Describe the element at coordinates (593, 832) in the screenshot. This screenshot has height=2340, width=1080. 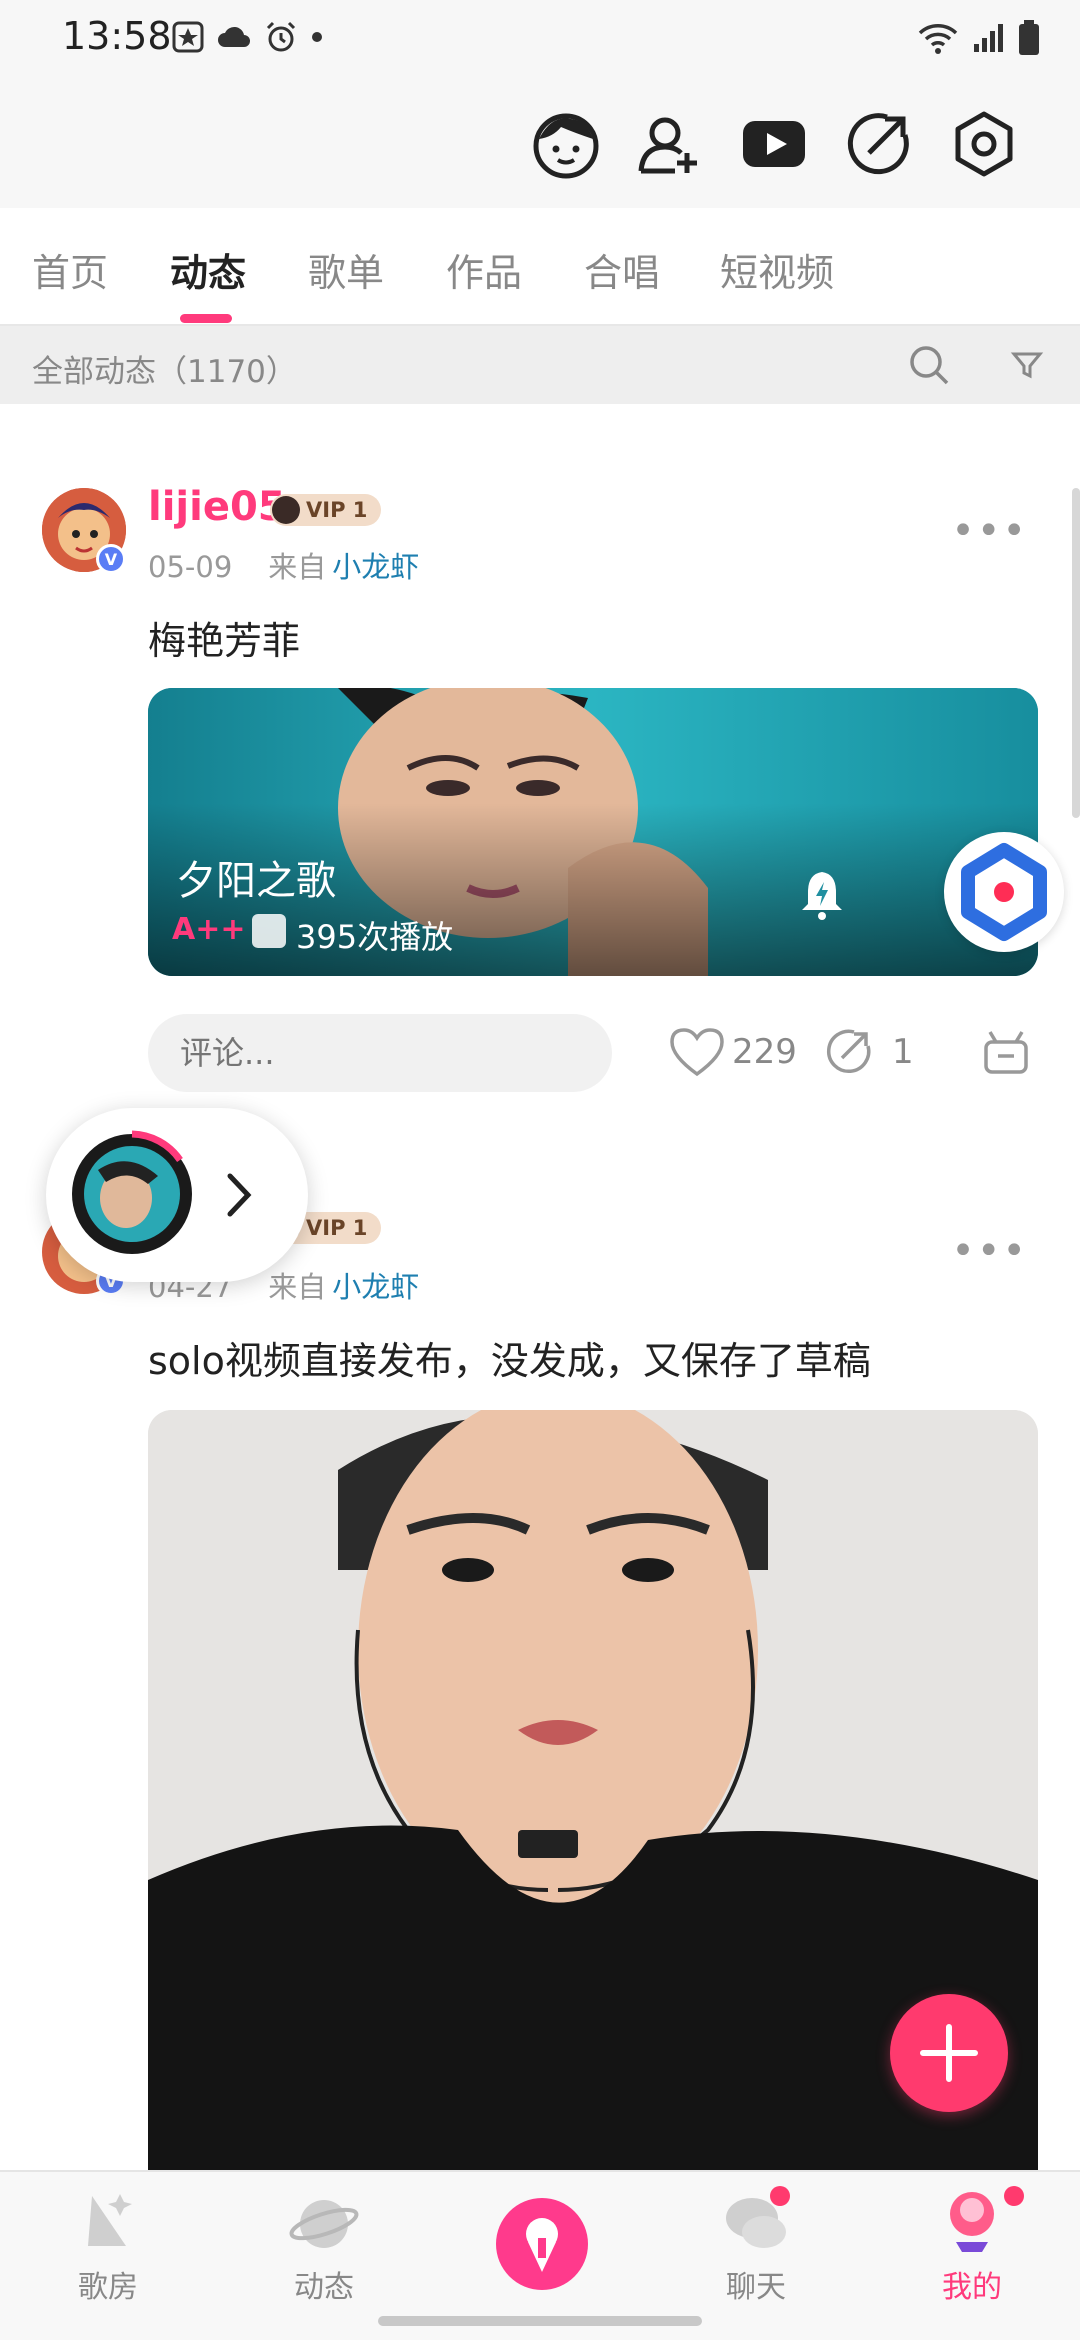
I see `song-card: 夕阳之歌 A++ 395次播放` at that location.